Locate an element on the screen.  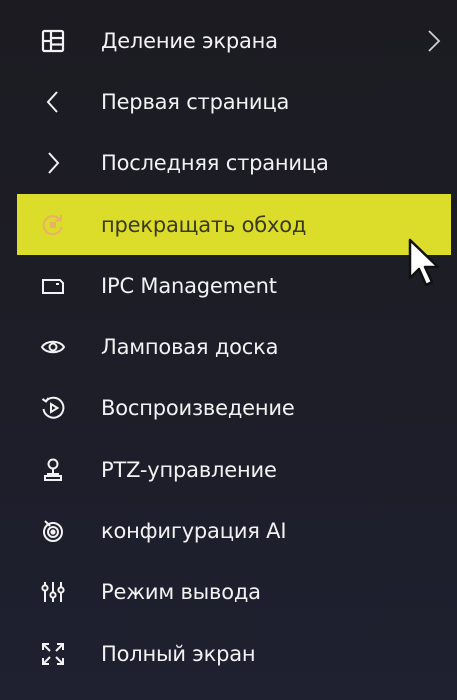
menu-item-output-mode: Режим вывода is located at coordinates (234, 592).